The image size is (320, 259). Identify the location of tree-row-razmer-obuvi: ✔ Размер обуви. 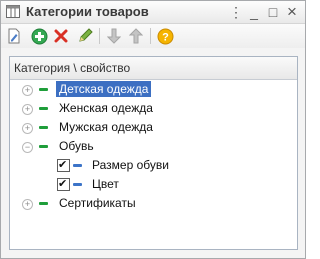
(153, 165).